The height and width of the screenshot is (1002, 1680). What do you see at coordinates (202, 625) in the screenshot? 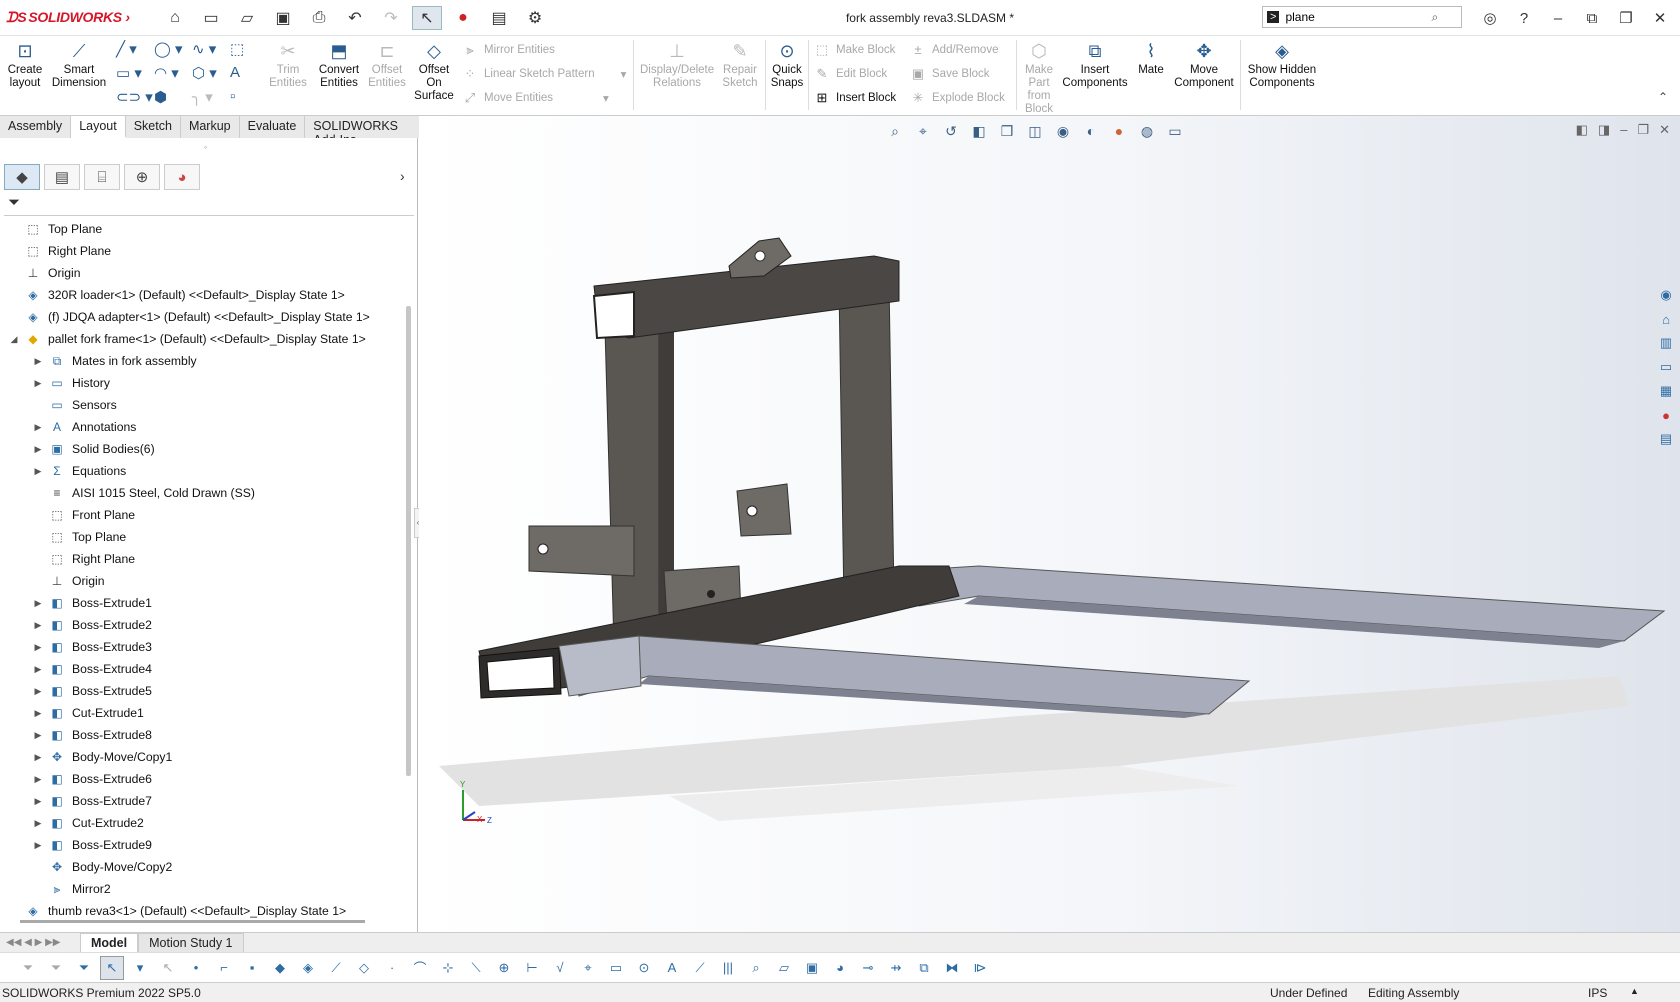
I see `tree-node: ▶ ◧ Boss-Extrude2` at bounding box center [202, 625].